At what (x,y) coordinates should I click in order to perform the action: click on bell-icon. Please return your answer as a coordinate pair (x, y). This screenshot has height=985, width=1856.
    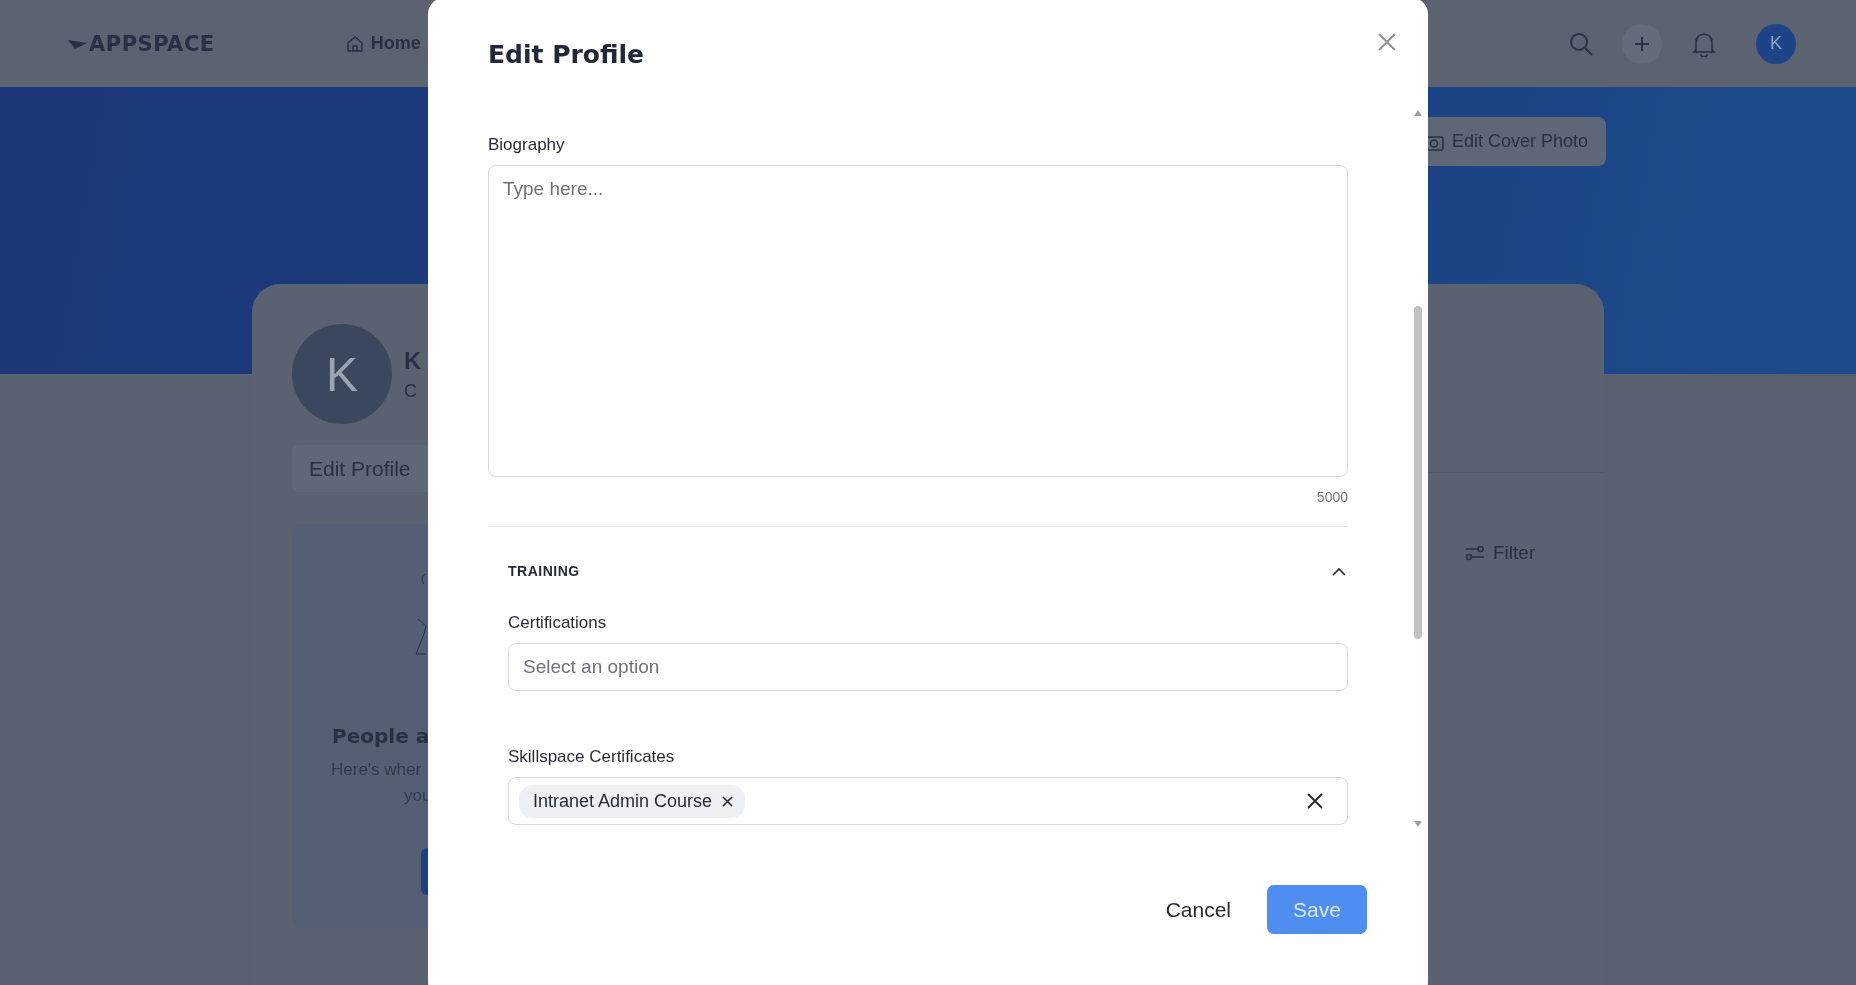
    Looking at the image, I should click on (1704, 43).